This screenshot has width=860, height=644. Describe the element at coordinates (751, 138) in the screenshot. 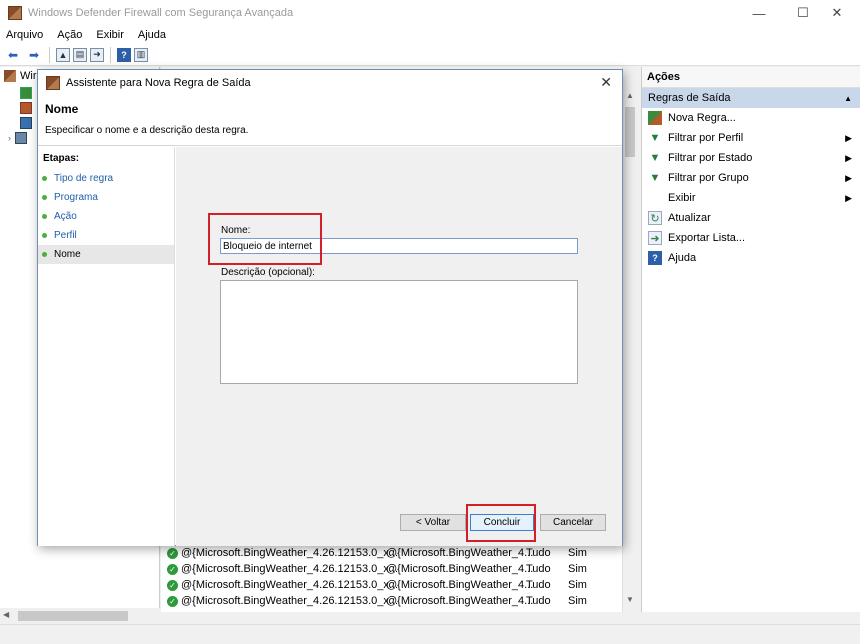

I see `action-filter-profile: ▼ Filtrar por Perfil ▶` at that location.